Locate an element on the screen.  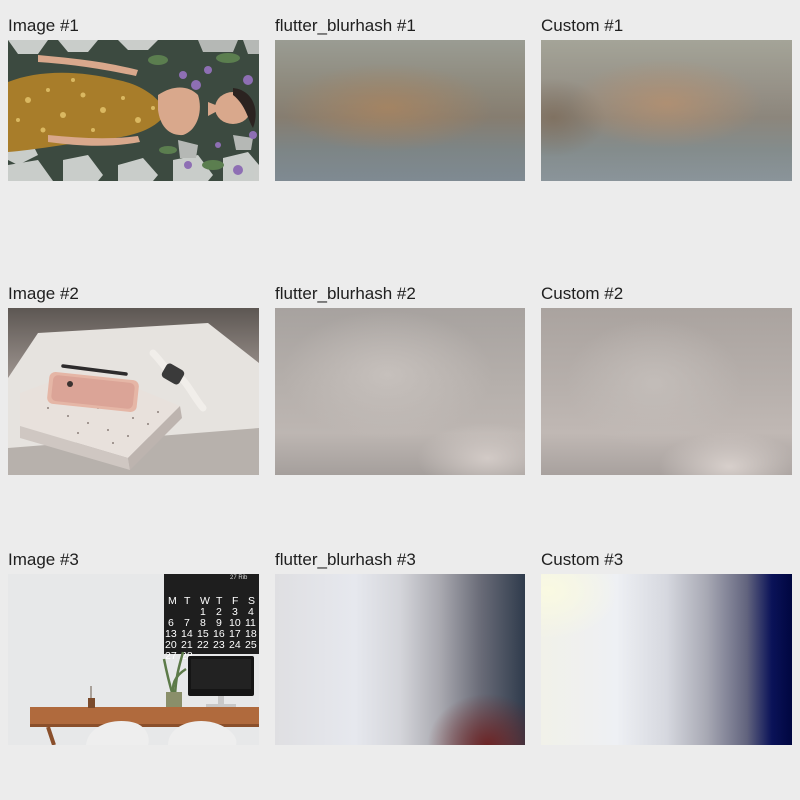
custom-label-1: Custom #1 is located at coordinates (582, 25).